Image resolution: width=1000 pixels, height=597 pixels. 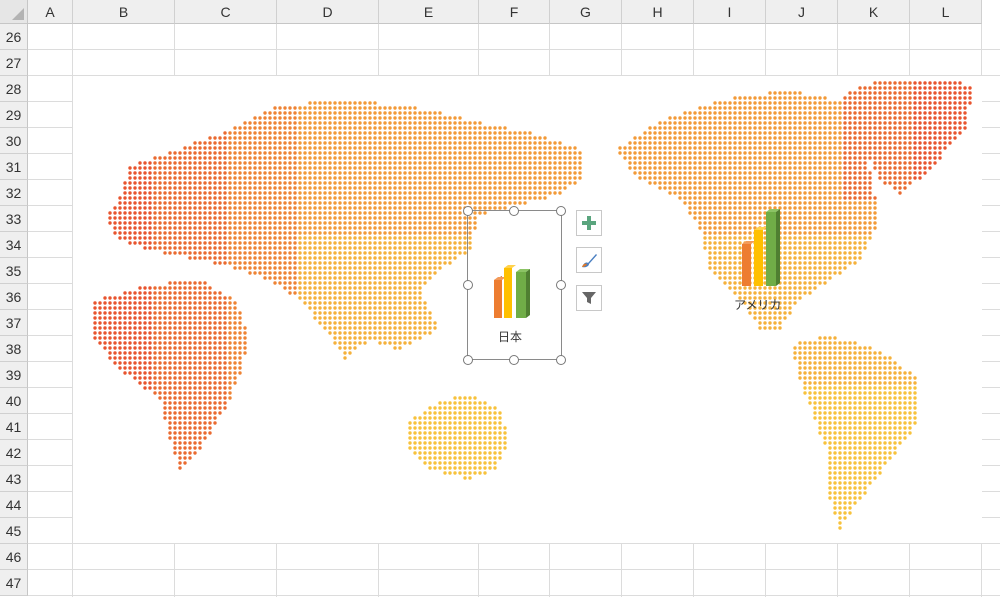 I want to click on row-header-40: 40, so click(x=14, y=401).